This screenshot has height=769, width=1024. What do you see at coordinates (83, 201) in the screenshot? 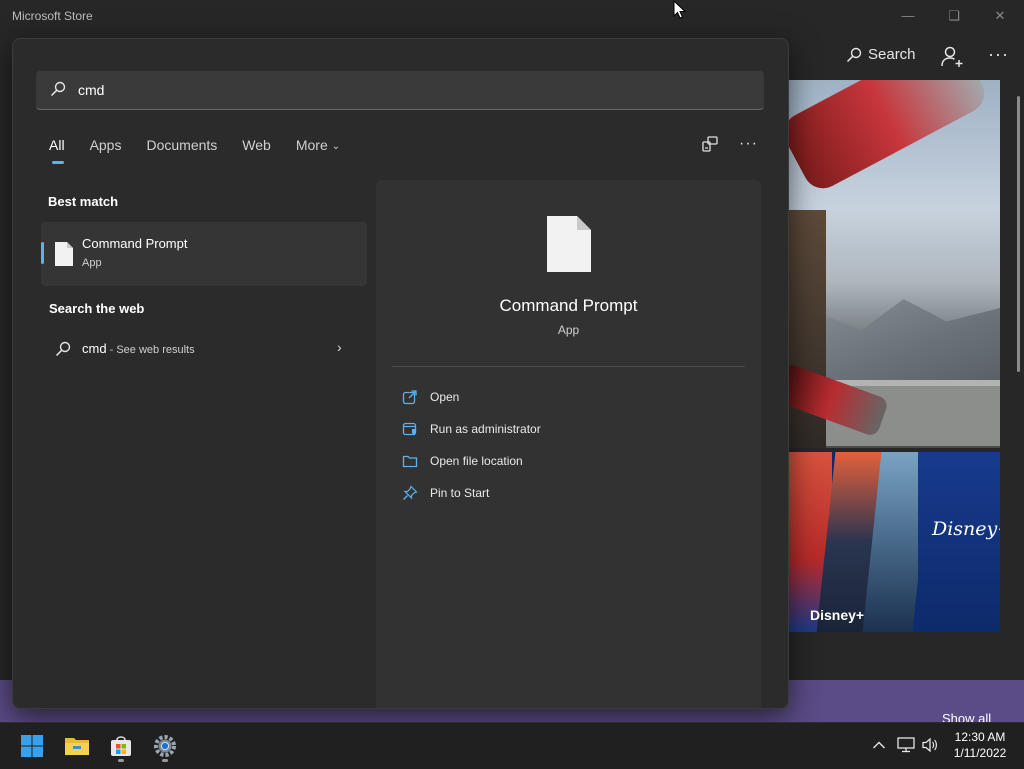
I see `best-match-heading: Best match` at bounding box center [83, 201].